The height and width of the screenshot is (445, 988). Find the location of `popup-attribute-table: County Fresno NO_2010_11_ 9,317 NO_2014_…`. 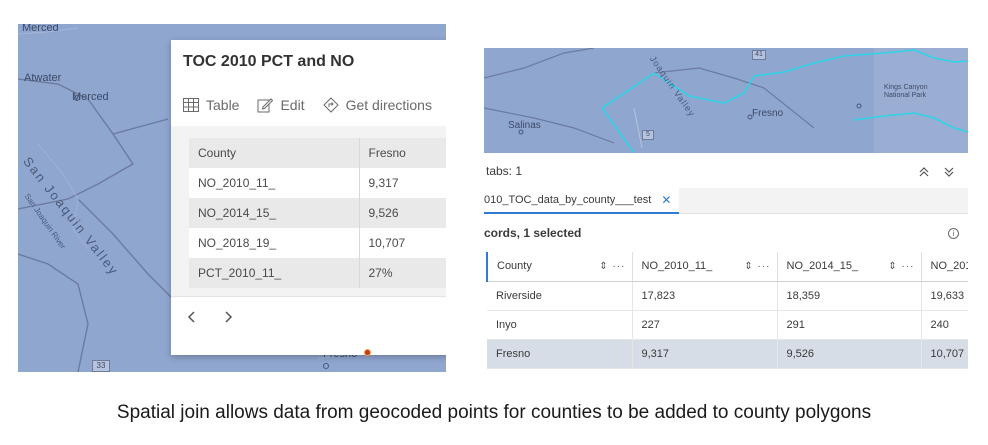

popup-attribute-table: County Fresno NO_2010_11_ 9,317 NO_2014_… is located at coordinates (317, 213).